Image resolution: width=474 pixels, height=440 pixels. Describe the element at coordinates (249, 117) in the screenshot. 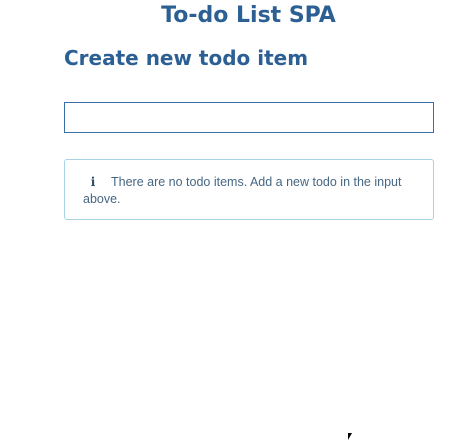

I see `new-todo-input` at that location.